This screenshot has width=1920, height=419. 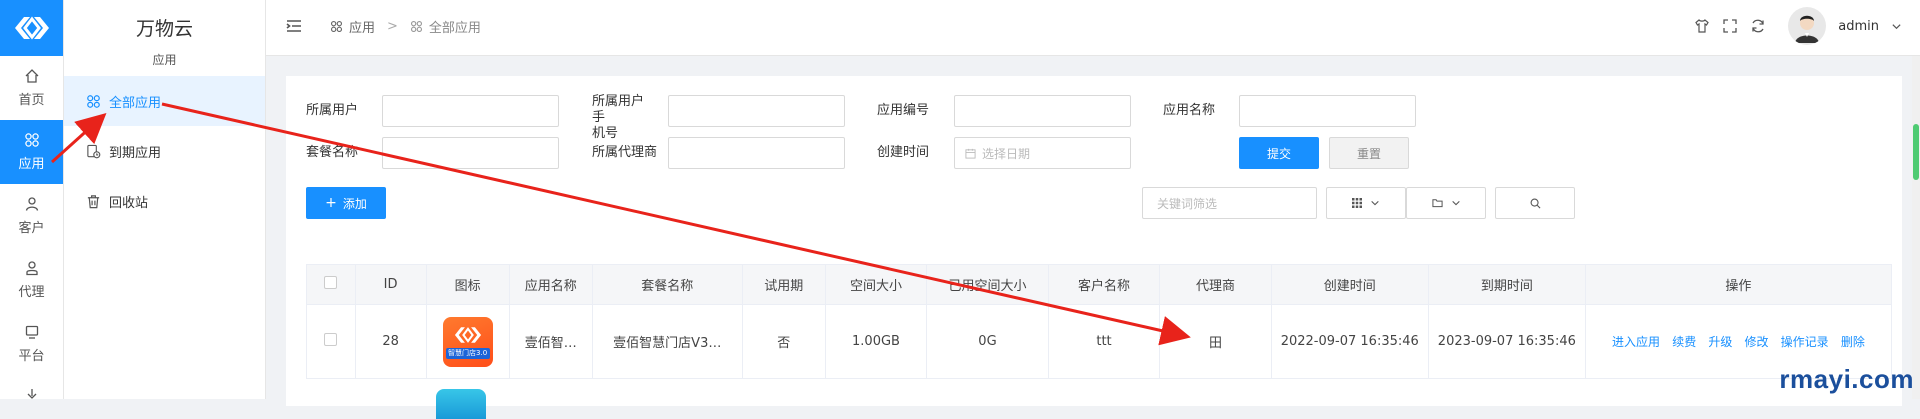 I want to click on breadcrumb-item: 应用, so click(x=362, y=26).